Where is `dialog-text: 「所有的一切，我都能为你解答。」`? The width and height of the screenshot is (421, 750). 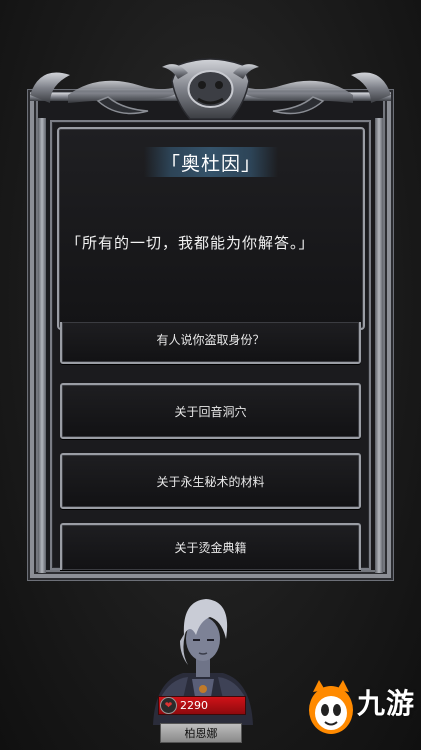
dialog-text: 「所有的一切，我都能为你解答。」 is located at coordinates (190, 243).